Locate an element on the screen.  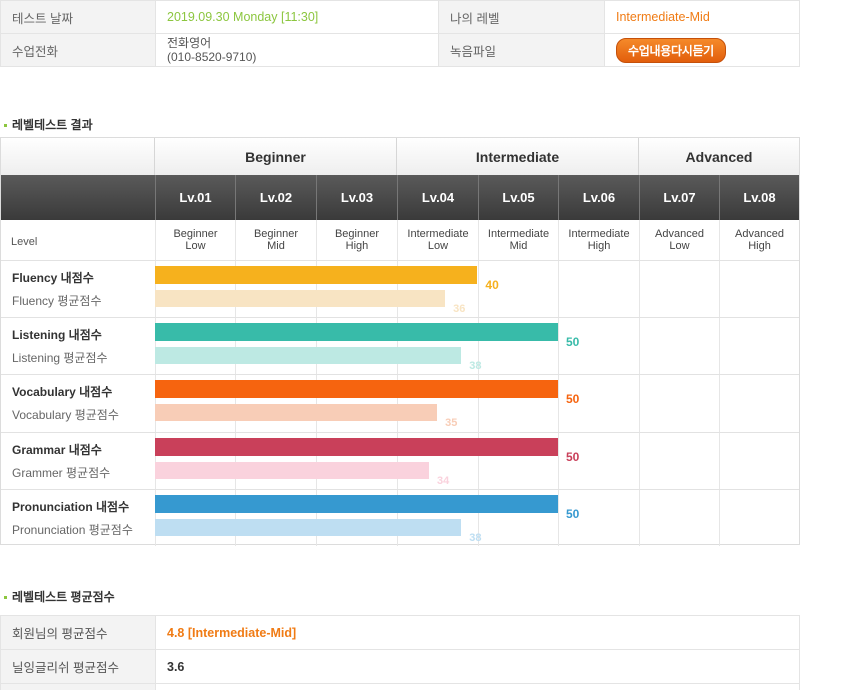
skill-avg-label: Fluency 평균점수 is located at coordinates (57, 301).